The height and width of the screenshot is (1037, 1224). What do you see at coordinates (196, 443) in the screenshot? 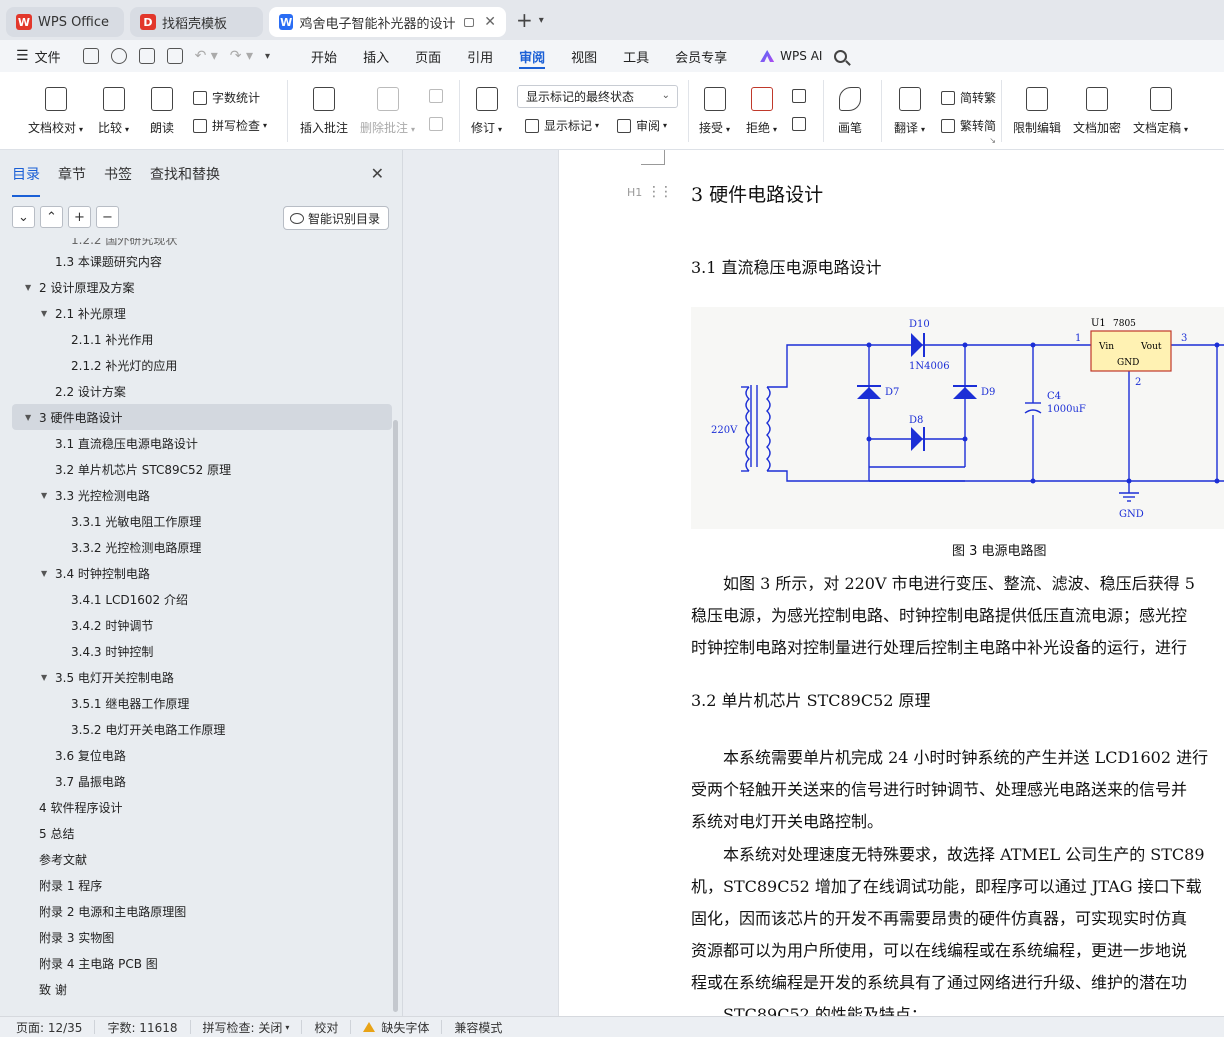
I see `toc-item: 3.1 直流稳压电源电路设计` at bounding box center [196, 443].